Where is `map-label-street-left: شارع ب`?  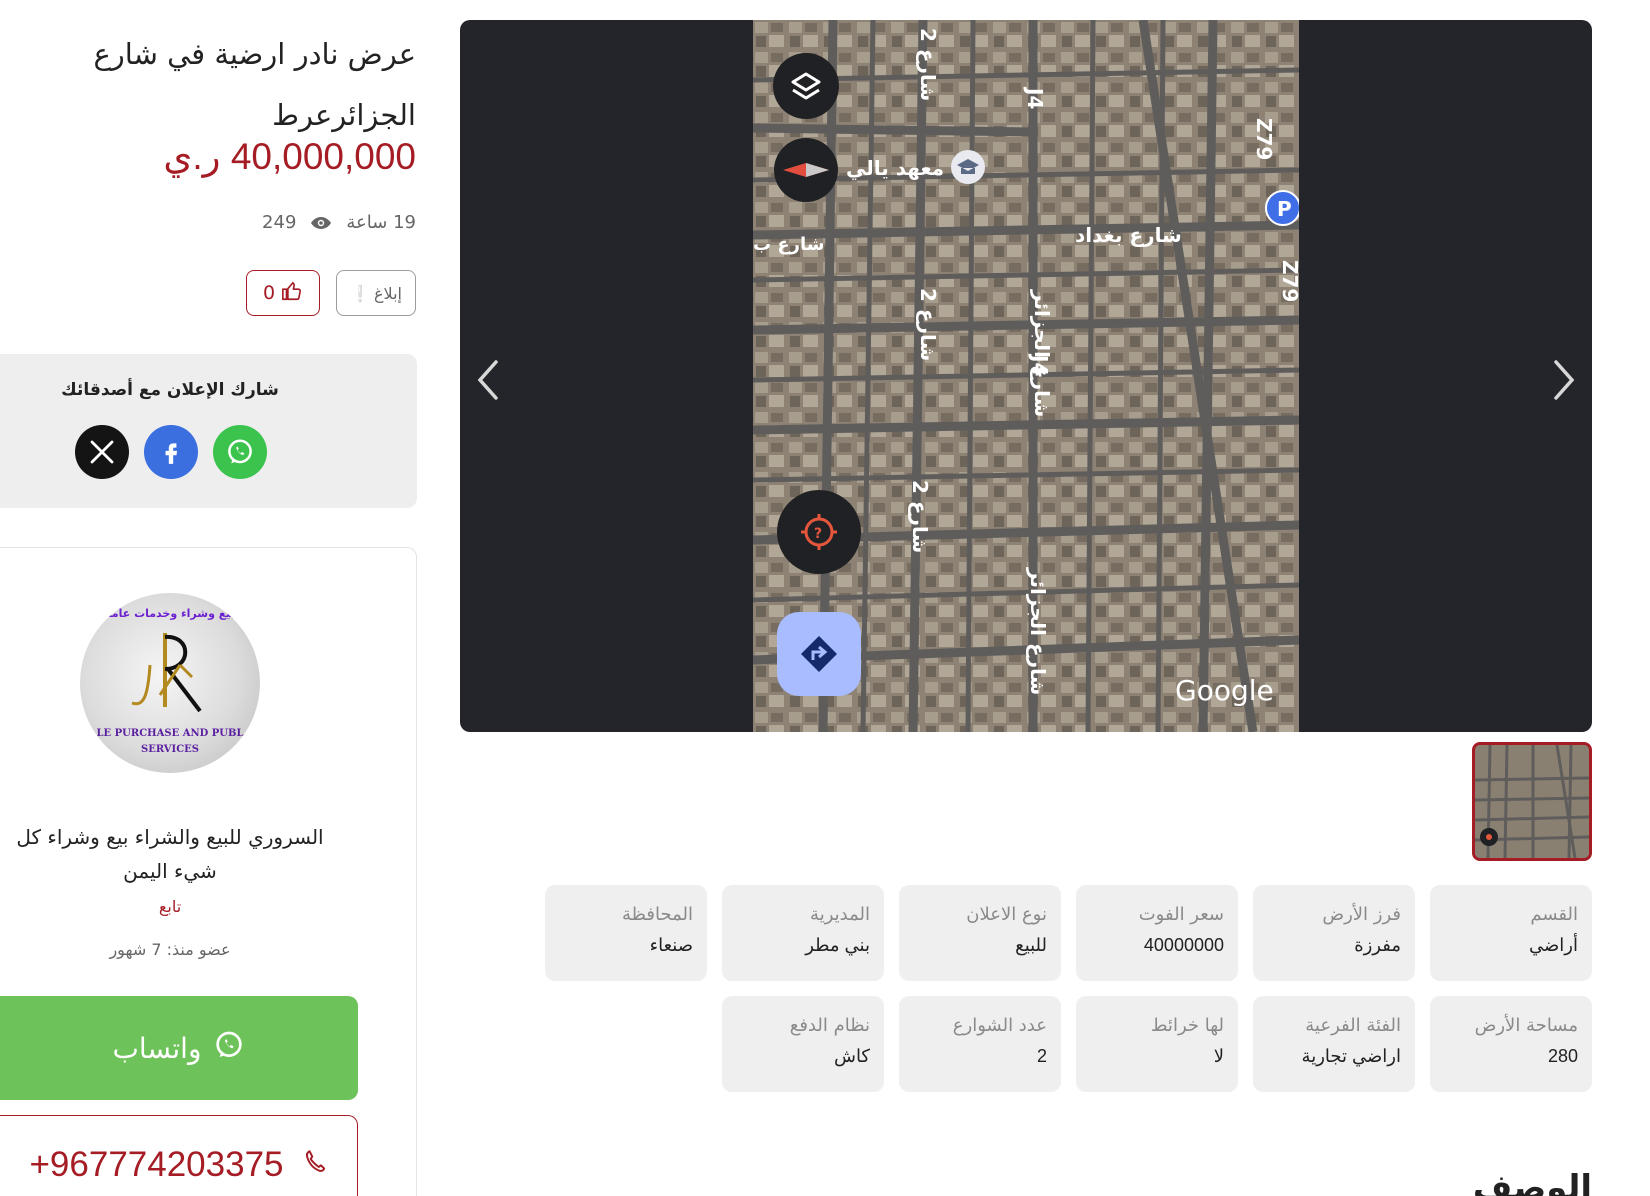
map-label-street-left: شارع ب is located at coordinates (788, 244).